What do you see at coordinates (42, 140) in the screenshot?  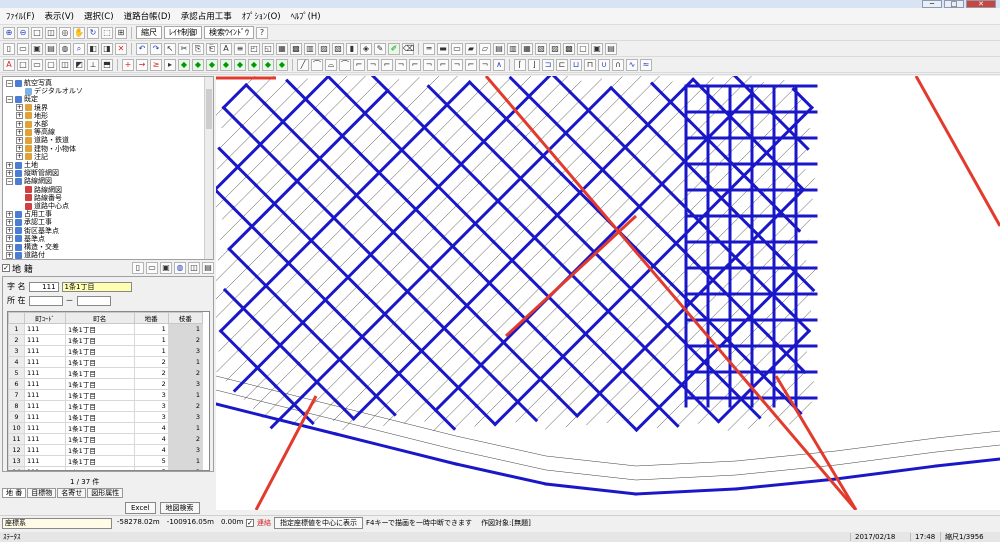 I see `tree-item: + 道路・鉄道` at bounding box center [42, 140].